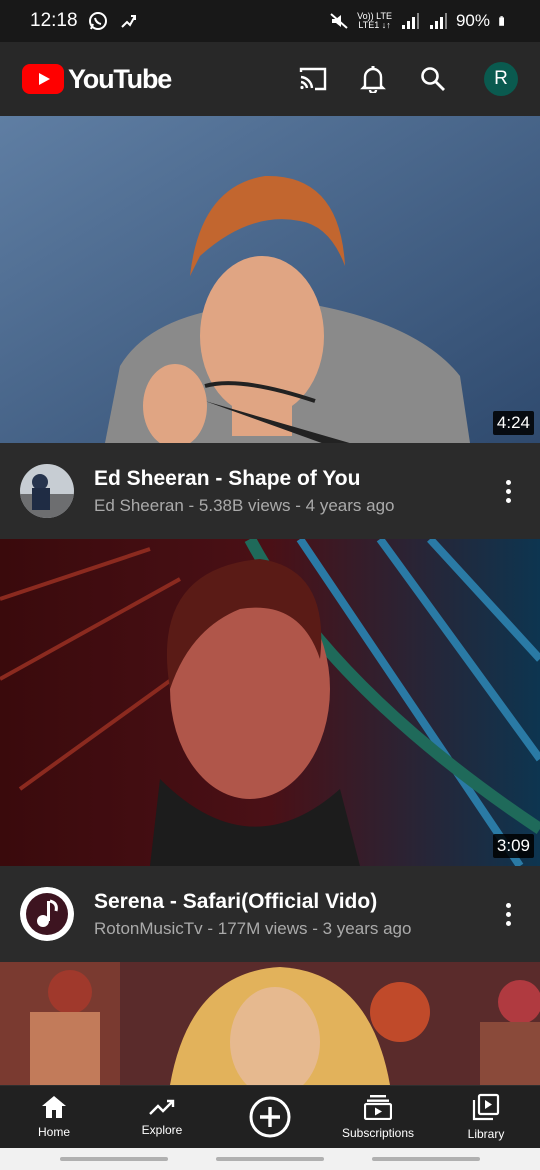 The height and width of the screenshot is (1170, 540). Describe the element at coordinates (378, 1133) in the screenshot. I see `nav-subscriptions-label: Subscriptions` at that location.